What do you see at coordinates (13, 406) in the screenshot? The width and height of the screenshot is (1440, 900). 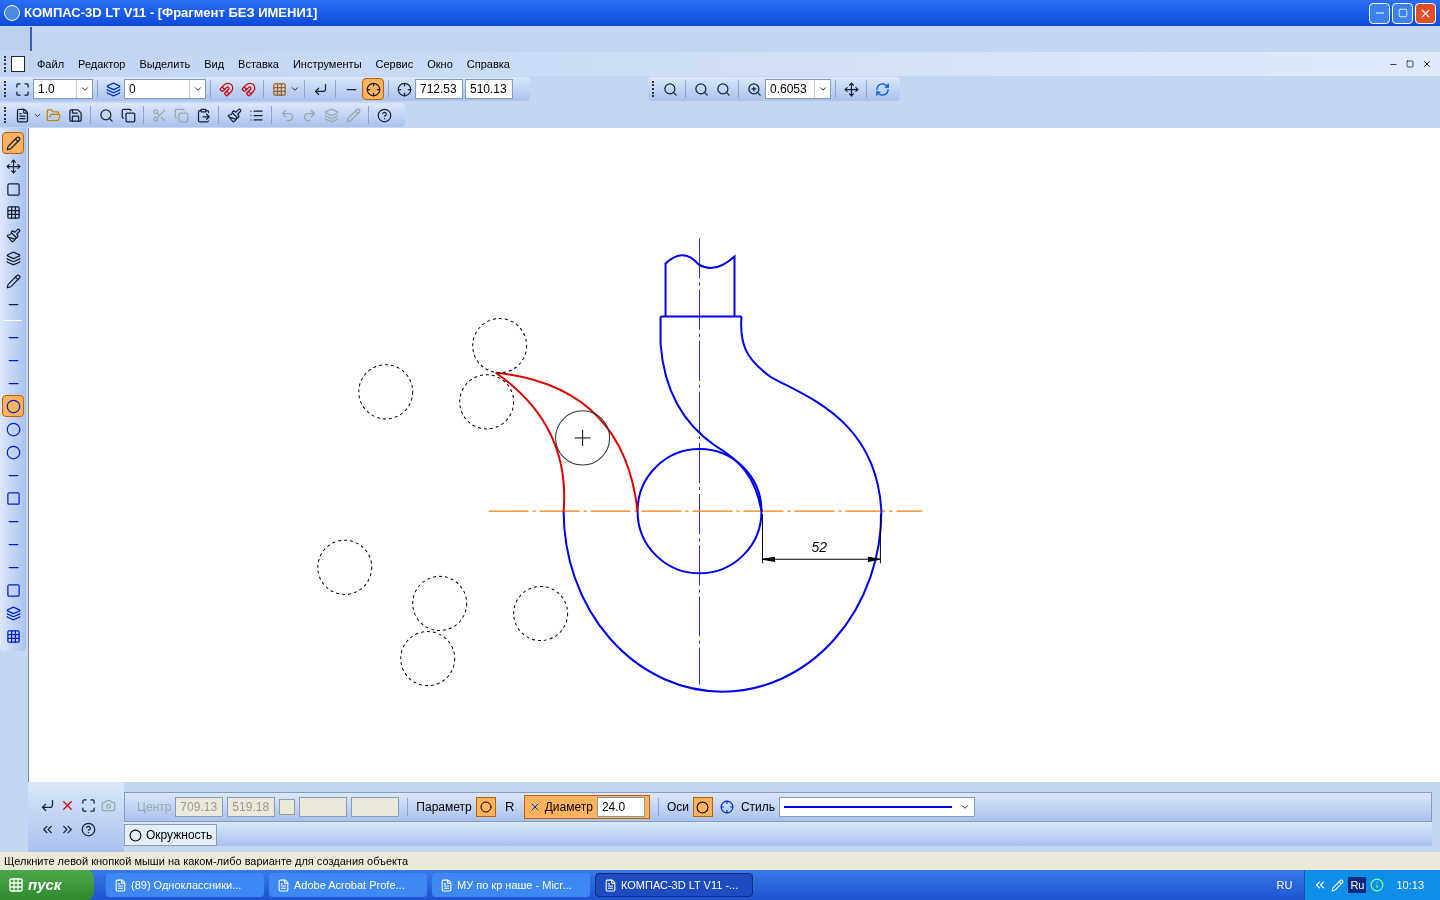 I see `geometry-tool-icon` at bounding box center [13, 406].